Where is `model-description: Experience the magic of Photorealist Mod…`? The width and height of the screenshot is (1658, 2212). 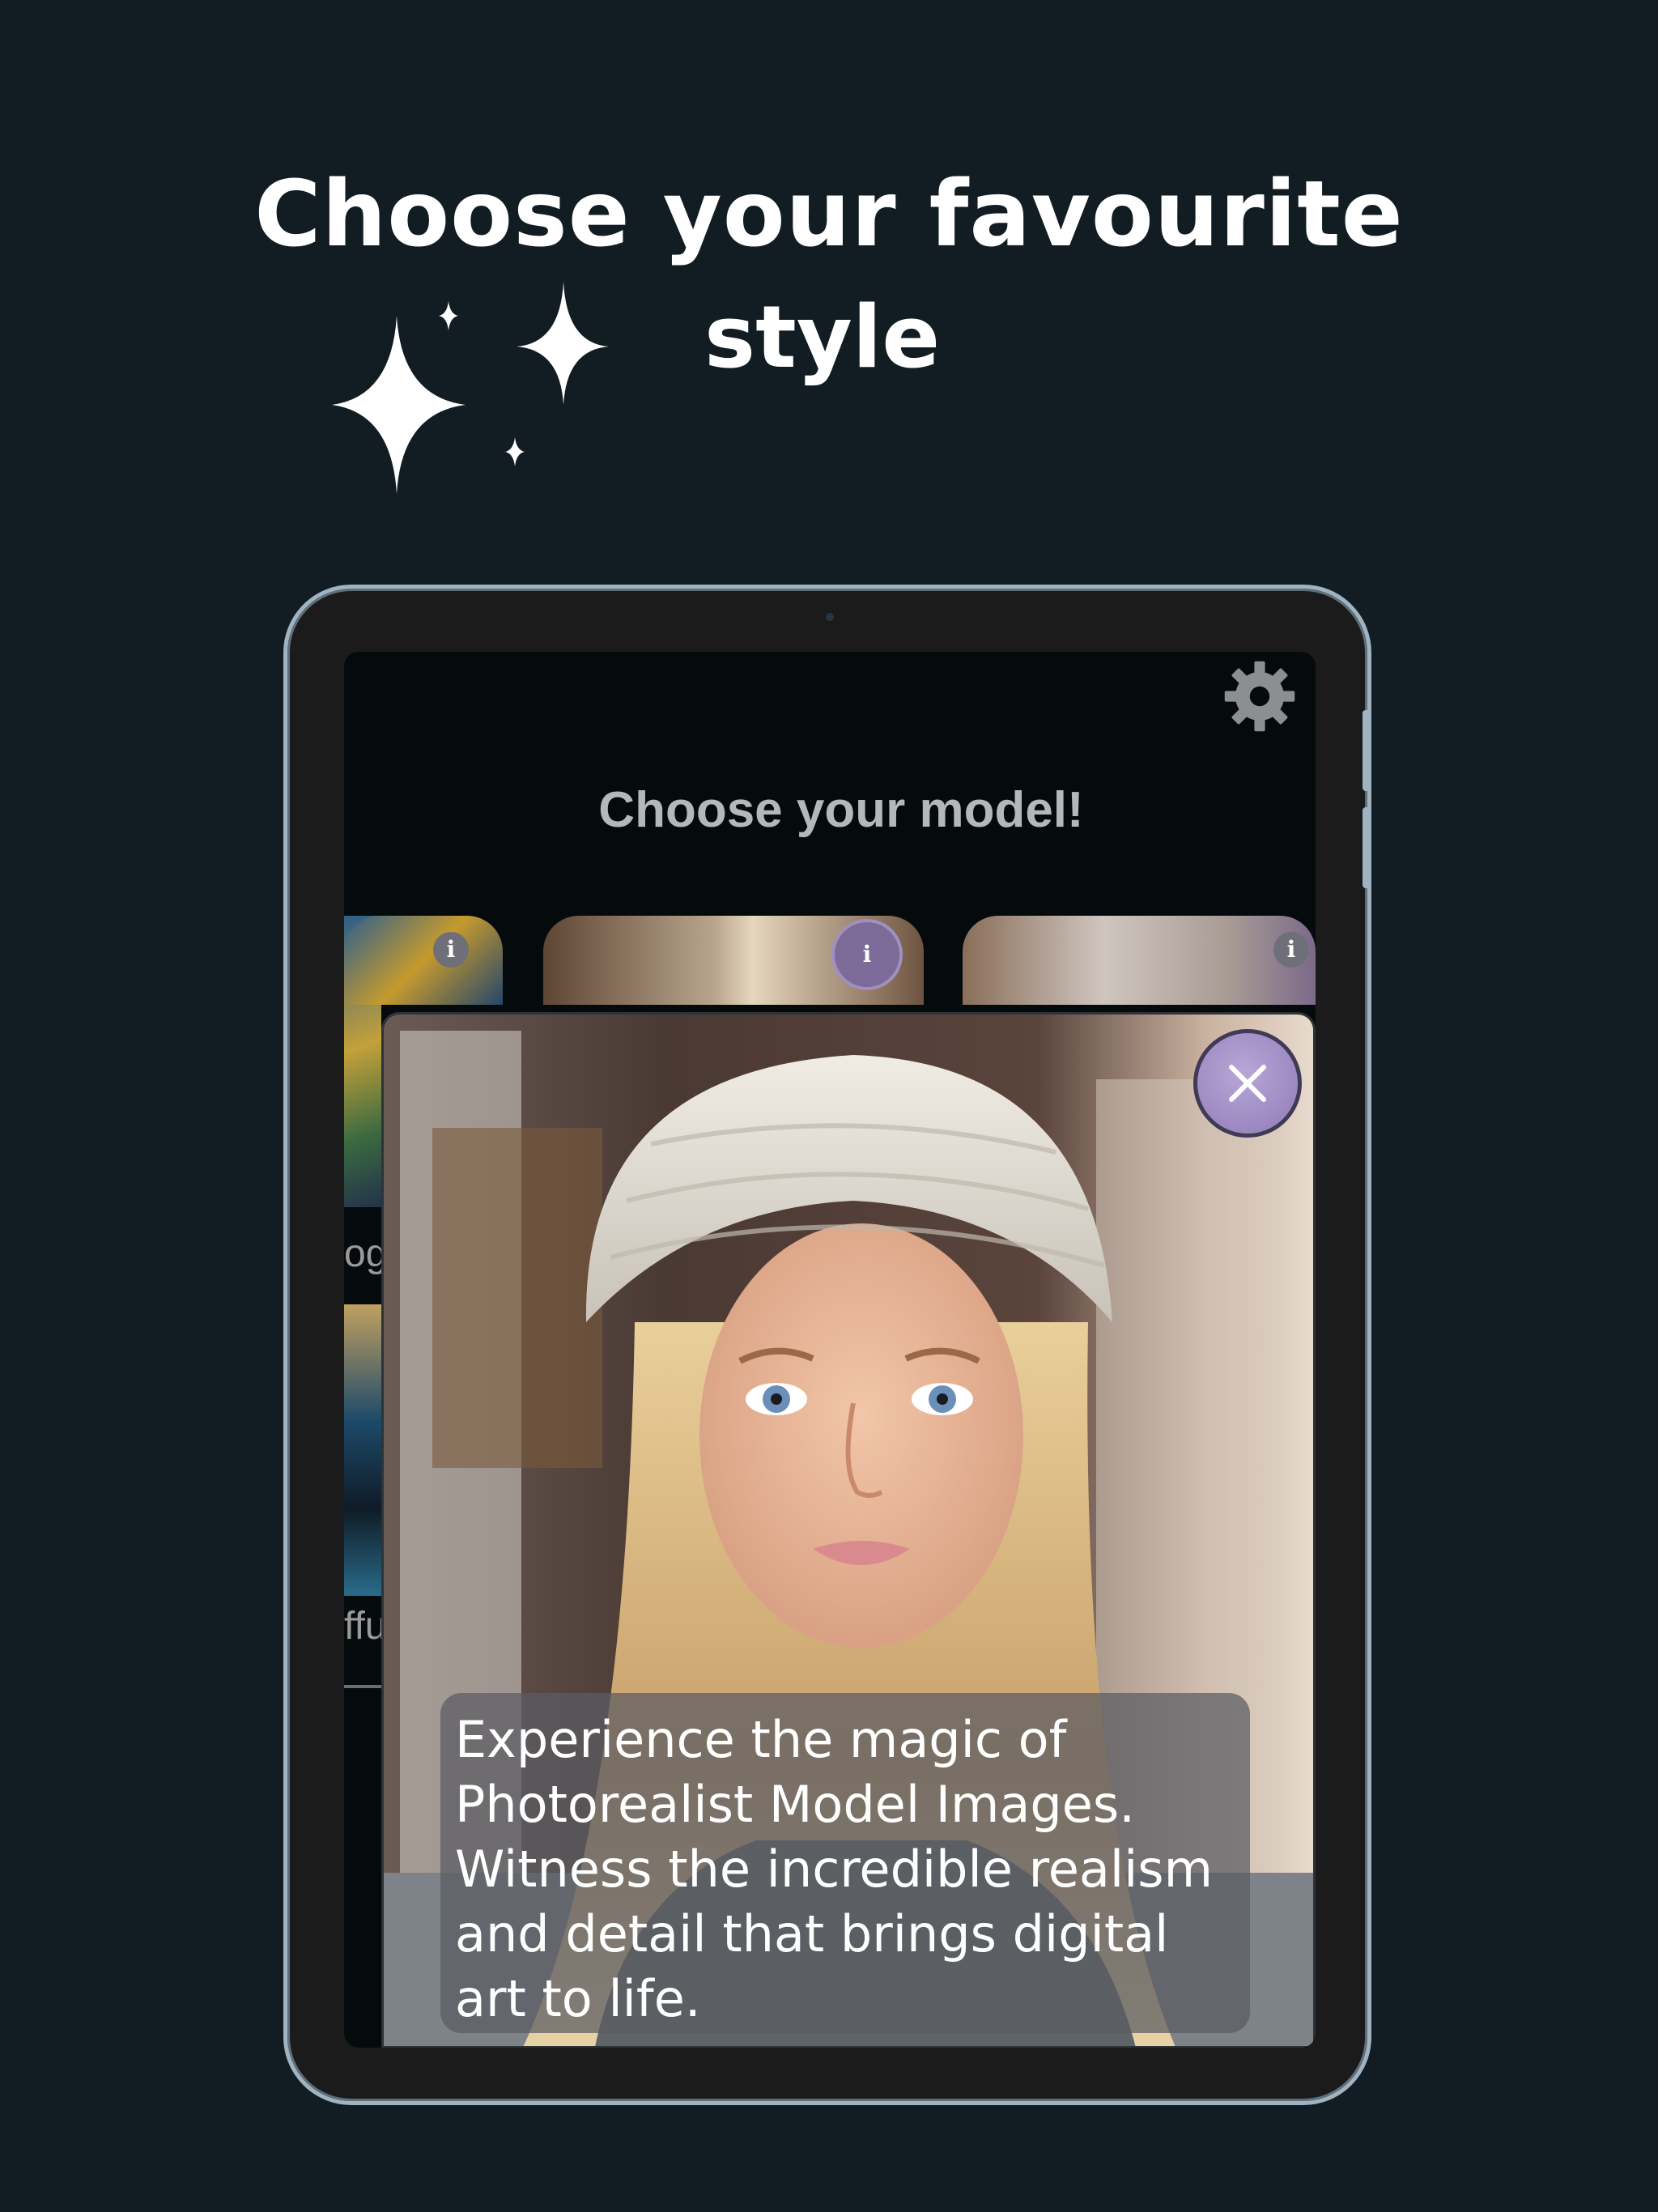 model-description: Experience the magic of Photorealist Mod… is located at coordinates (845, 1863).